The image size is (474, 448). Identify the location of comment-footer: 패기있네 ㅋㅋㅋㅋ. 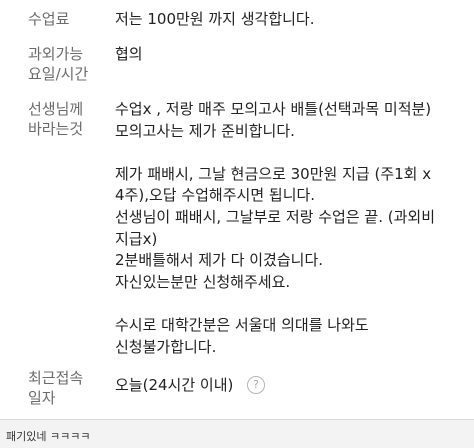
(237, 434).